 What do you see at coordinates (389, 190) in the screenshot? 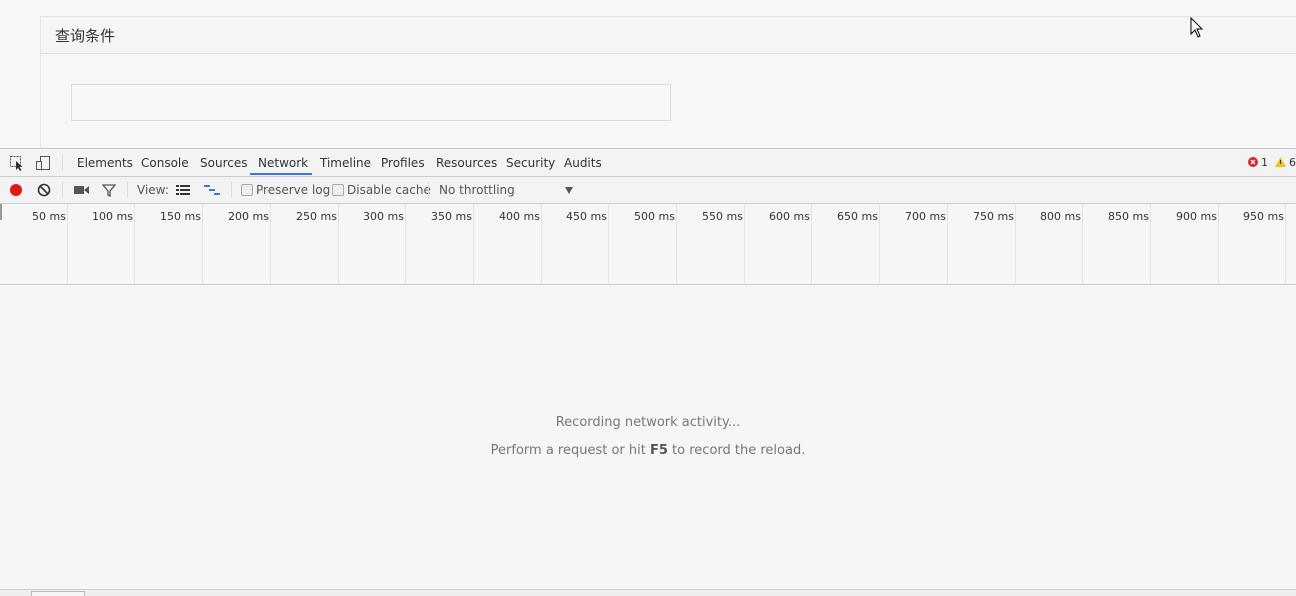
I see `disable-cache-label: Disable cache` at bounding box center [389, 190].